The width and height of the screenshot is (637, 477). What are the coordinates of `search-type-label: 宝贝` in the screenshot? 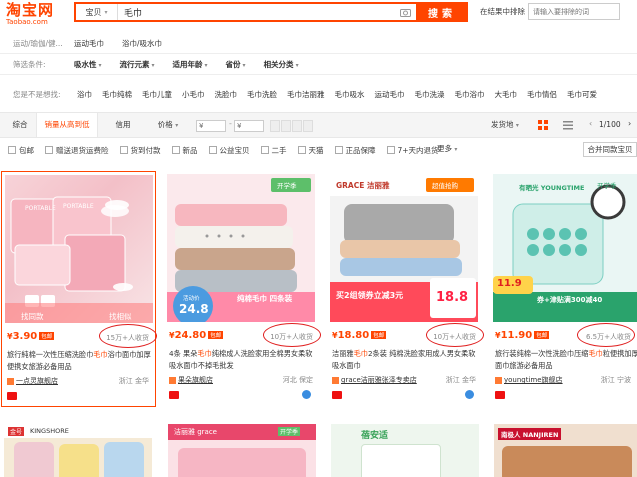 It's located at (93, 12).